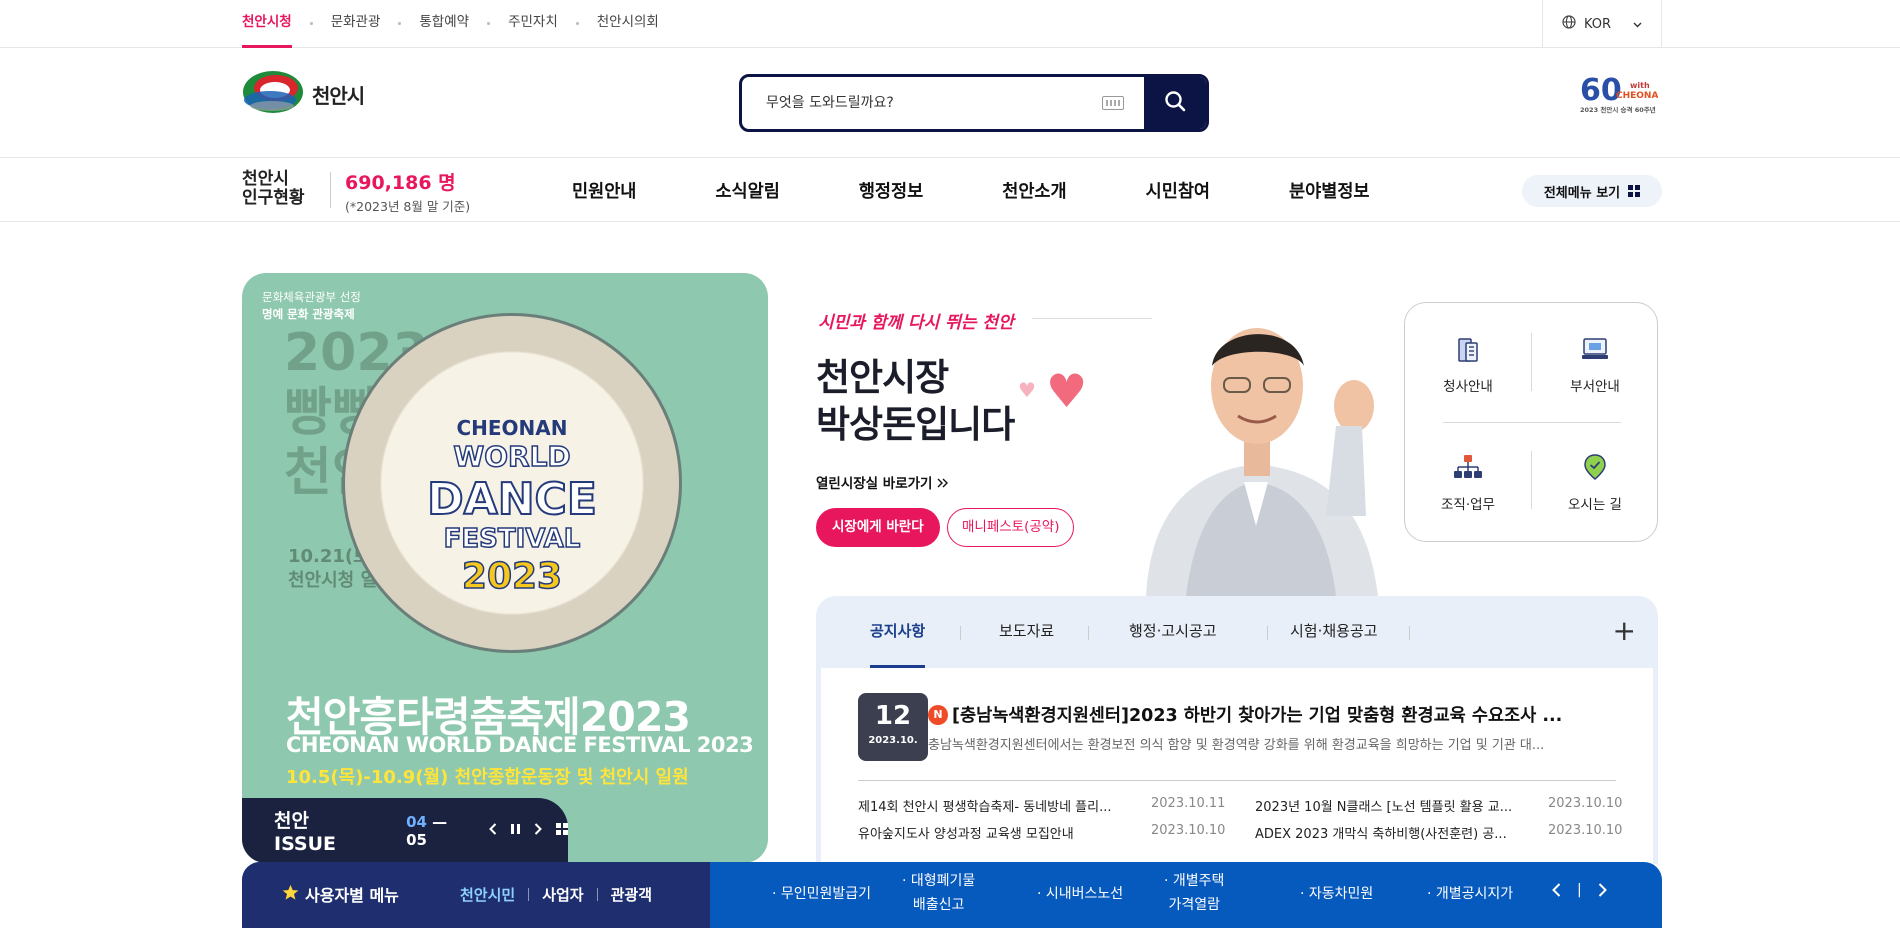 Image resolution: width=1900 pixels, height=928 pixels. Describe the element at coordinates (1468, 505) in the screenshot. I see `quick-link-label: 조직·업무` at that location.